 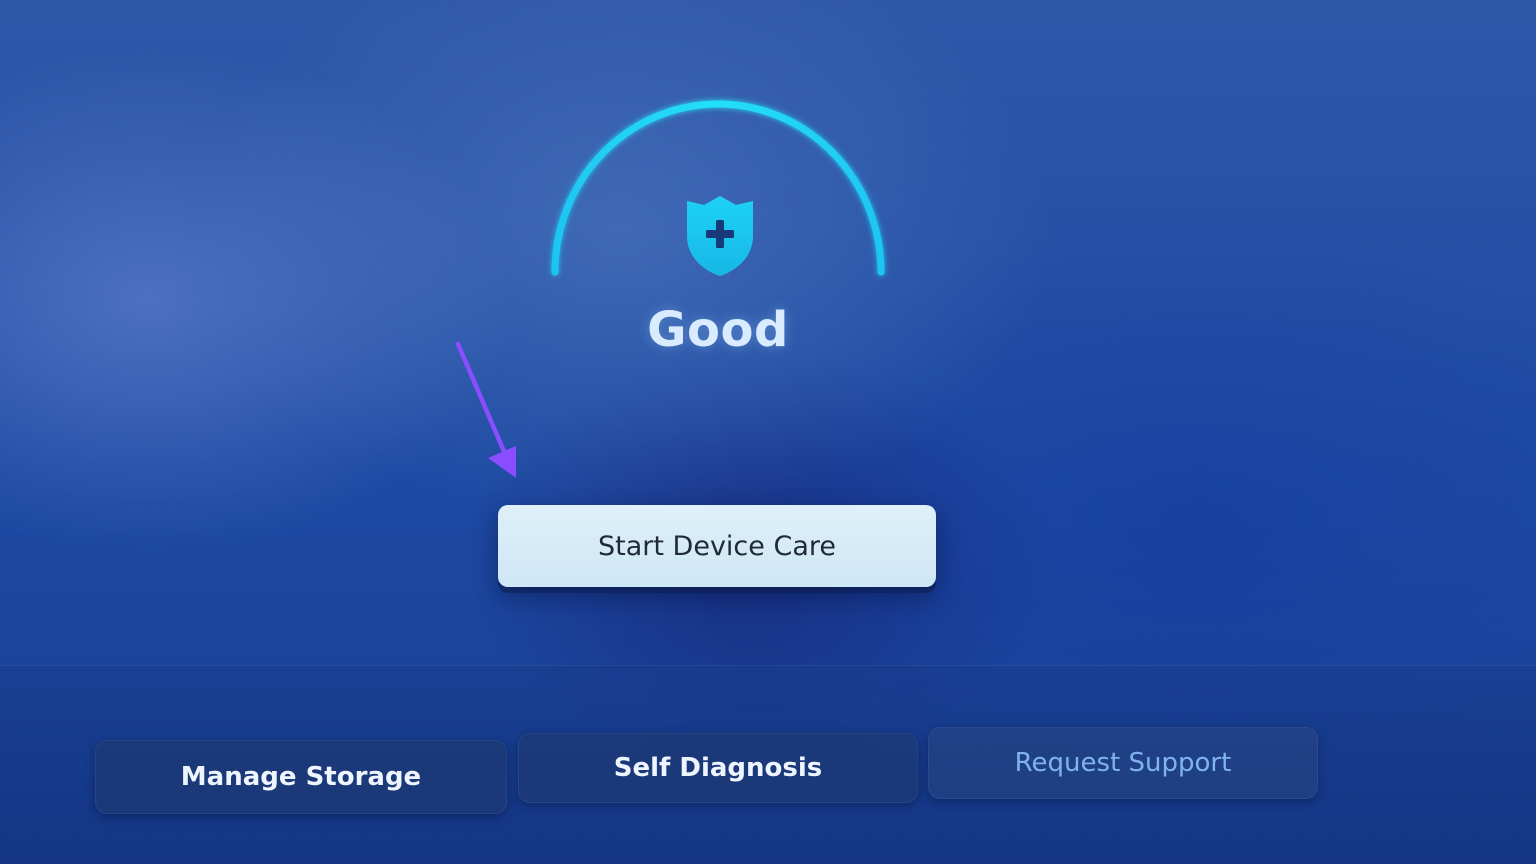 What do you see at coordinates (1123, 763) in the screenshot?
I see `request-support-button: Request Support` at bounding box center [1123, 763].